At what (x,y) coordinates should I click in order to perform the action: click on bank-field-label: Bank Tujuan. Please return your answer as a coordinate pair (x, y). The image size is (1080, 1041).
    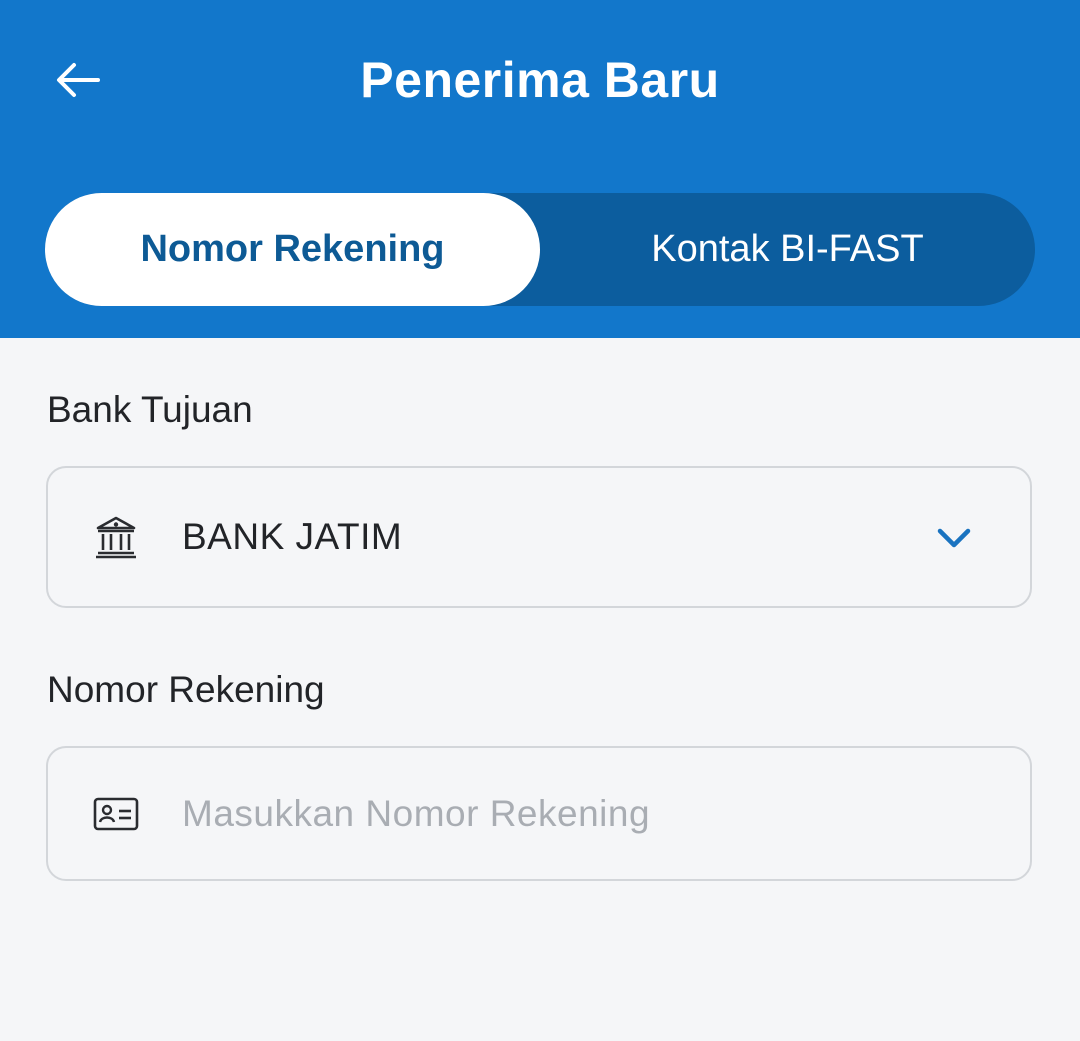
    Looking at the image, I should click on (150, 409).